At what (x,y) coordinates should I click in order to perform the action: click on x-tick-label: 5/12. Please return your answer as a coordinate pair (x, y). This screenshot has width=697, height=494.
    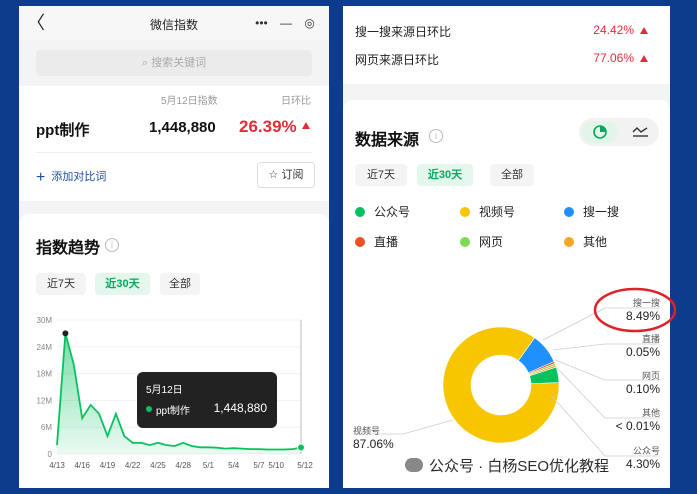
    Looking at the image, I should click on (305, 465).